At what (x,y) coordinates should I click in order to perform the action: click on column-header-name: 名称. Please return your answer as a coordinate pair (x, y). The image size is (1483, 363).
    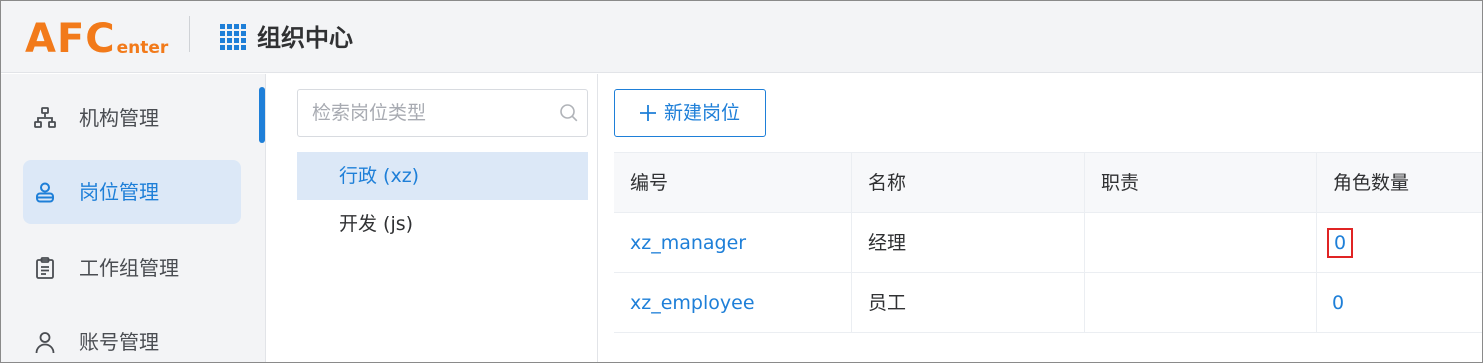
    Looking at the image, I should click on (967, 183).